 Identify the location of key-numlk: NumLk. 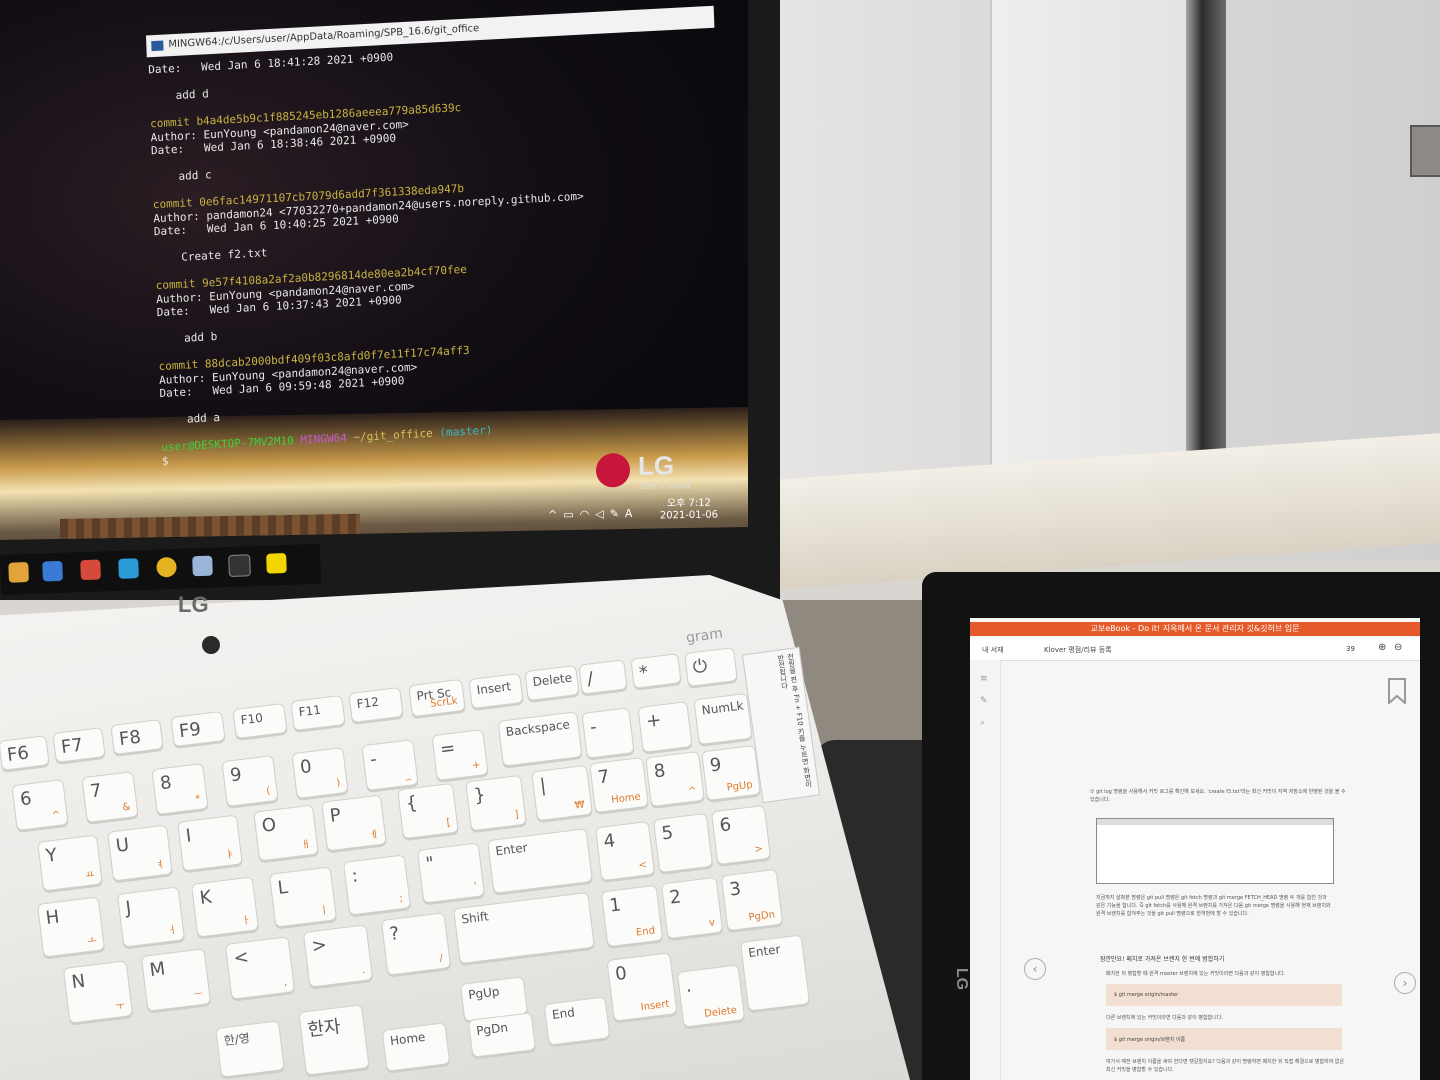
(723, 719).